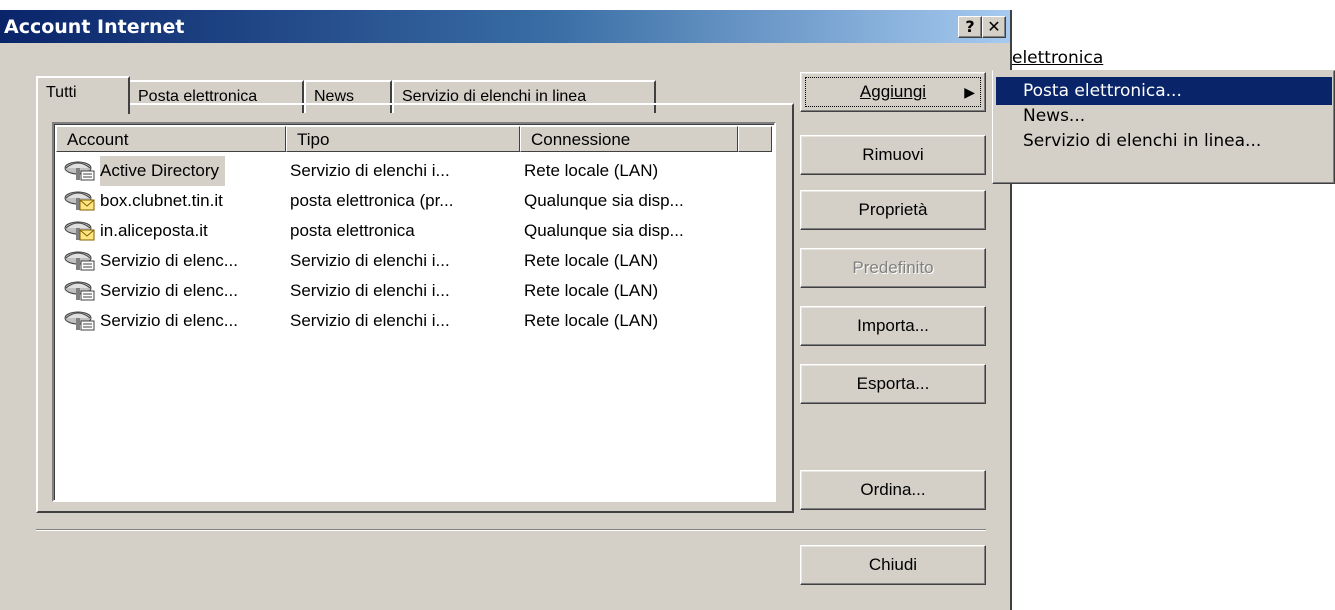 The image size is (1335, 610). I want to click on help-button: ?, so click(970, 27).